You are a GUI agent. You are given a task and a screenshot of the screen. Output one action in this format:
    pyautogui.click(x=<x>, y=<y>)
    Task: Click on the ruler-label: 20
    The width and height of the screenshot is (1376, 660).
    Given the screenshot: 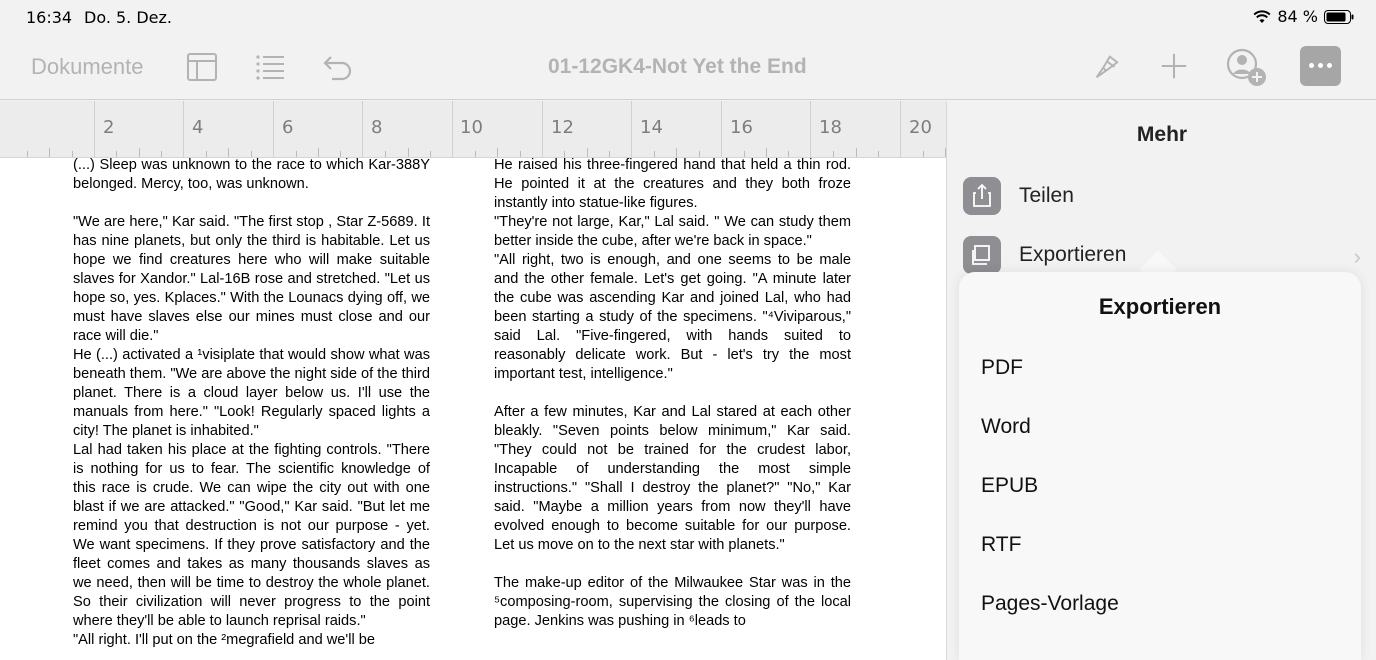 What is the action you would take?
    pyautogui.click(x=920, y=127)
    